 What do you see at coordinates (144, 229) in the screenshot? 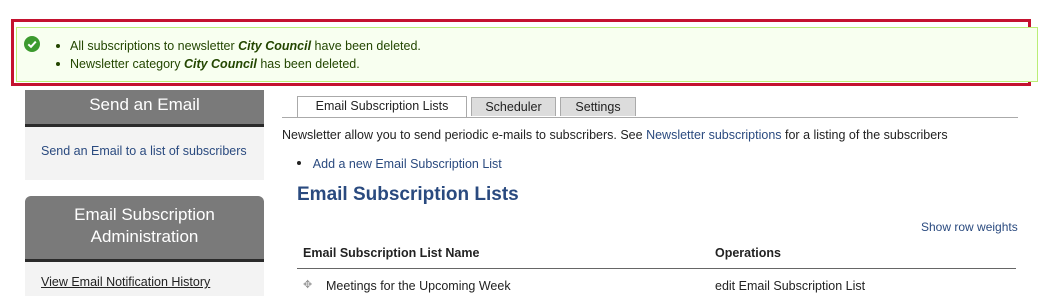
I see `subscription-admin-title: Email Subscription Administration` at bounding box center [144, 229].